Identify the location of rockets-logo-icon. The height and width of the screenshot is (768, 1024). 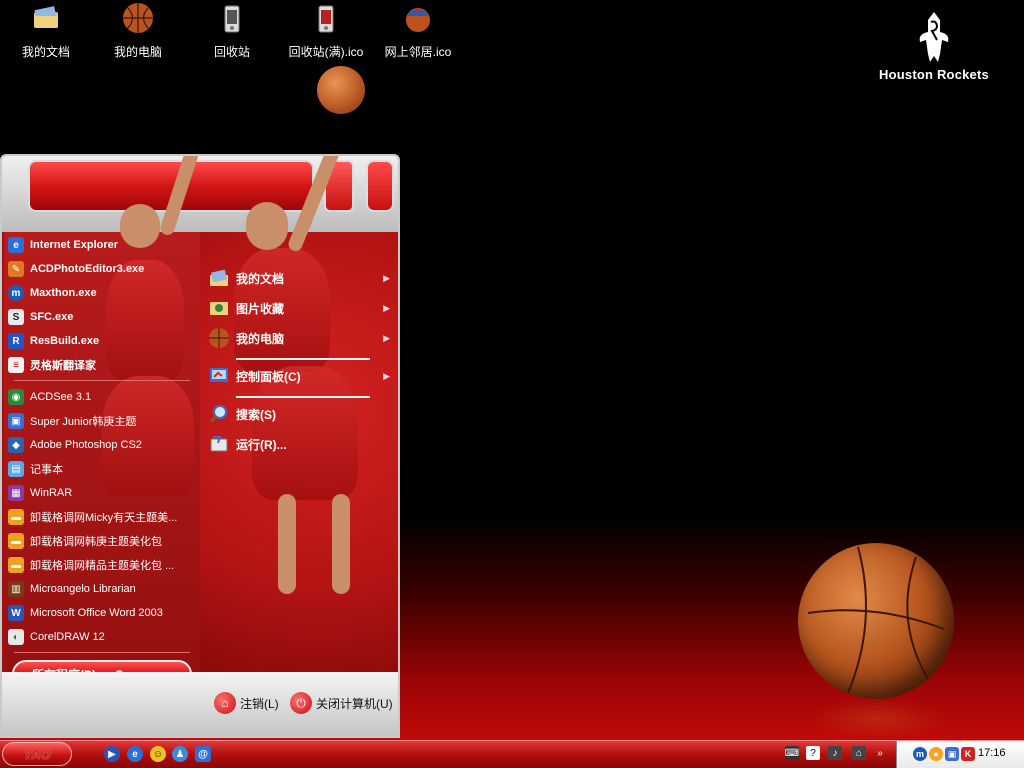
(934, 37).